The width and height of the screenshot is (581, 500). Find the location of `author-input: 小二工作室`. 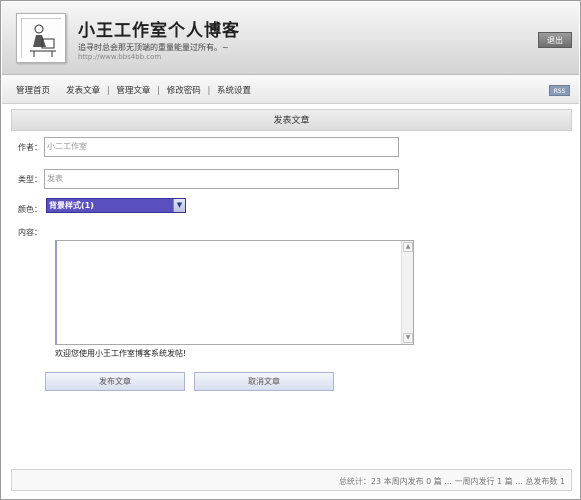

author-input: 小二工作室 is located at coordinates (221, 147).